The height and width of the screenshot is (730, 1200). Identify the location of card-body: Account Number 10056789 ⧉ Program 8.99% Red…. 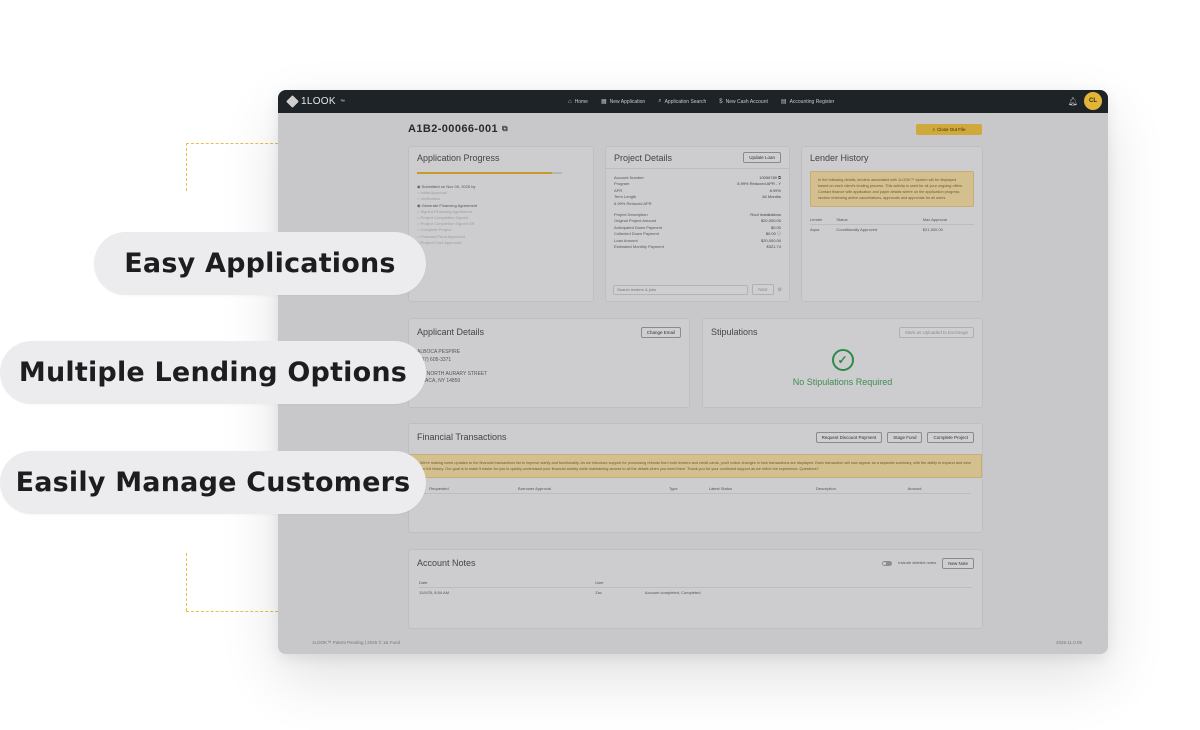
(697, 212).